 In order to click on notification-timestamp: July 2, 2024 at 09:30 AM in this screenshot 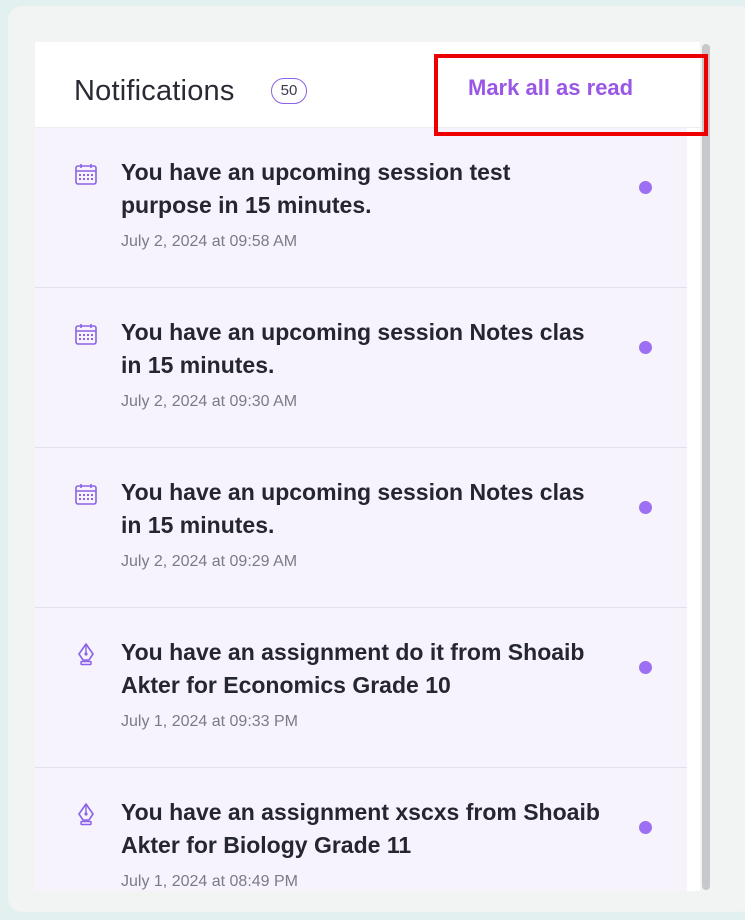, I will do `click(209, 401)`.